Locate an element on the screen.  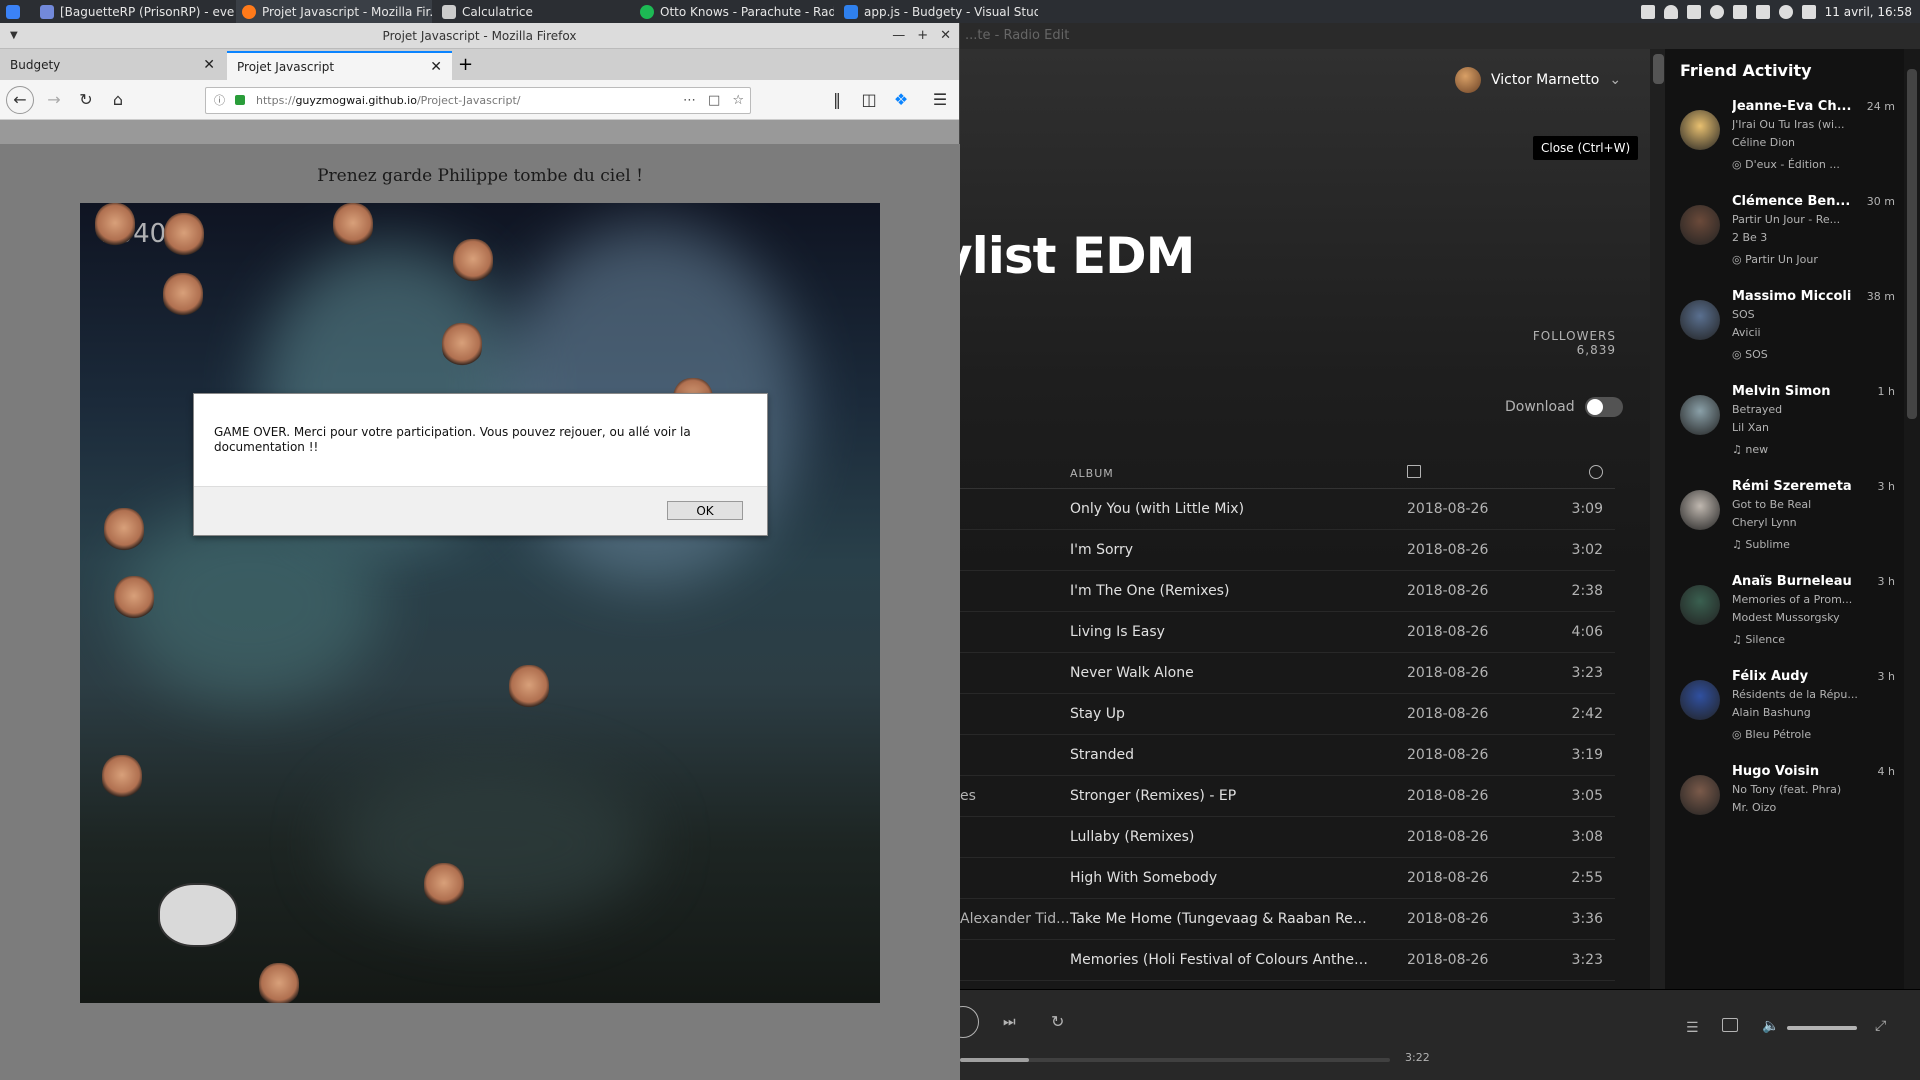
clock: 11 avril, 16:58 is located at coordinates (1868, 12).